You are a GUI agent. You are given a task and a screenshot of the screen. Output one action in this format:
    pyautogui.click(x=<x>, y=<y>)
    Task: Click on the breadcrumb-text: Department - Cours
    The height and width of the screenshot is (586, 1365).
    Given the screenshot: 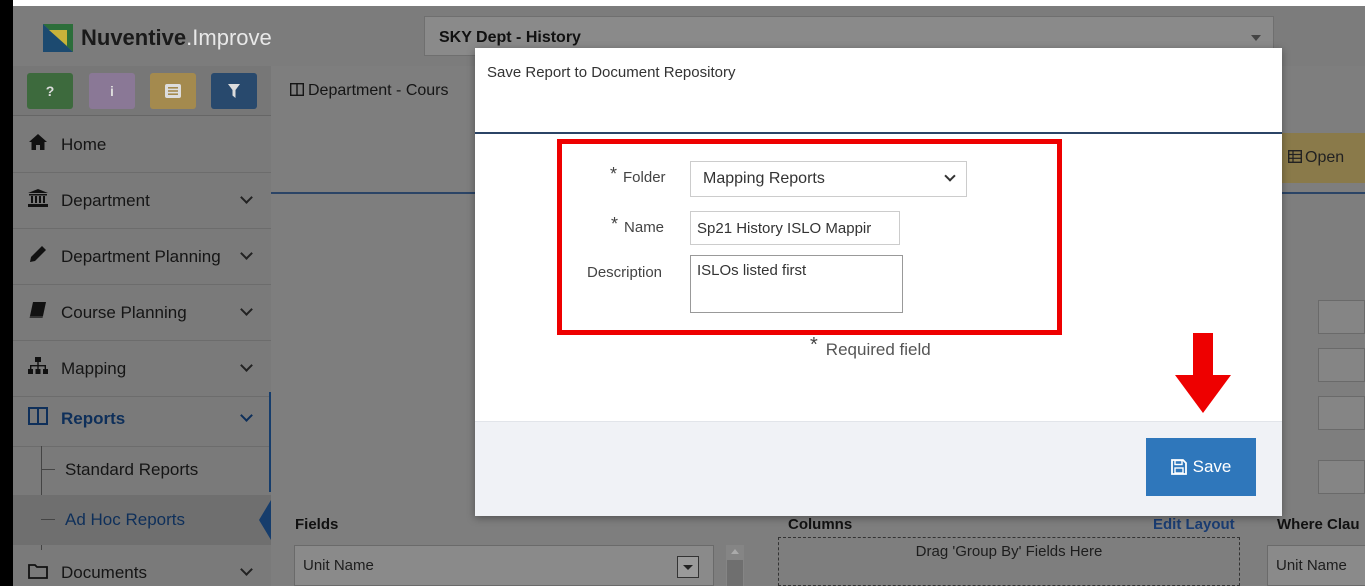 What is the action you would take?
    pyautogui.click(x=378, y=90)
    